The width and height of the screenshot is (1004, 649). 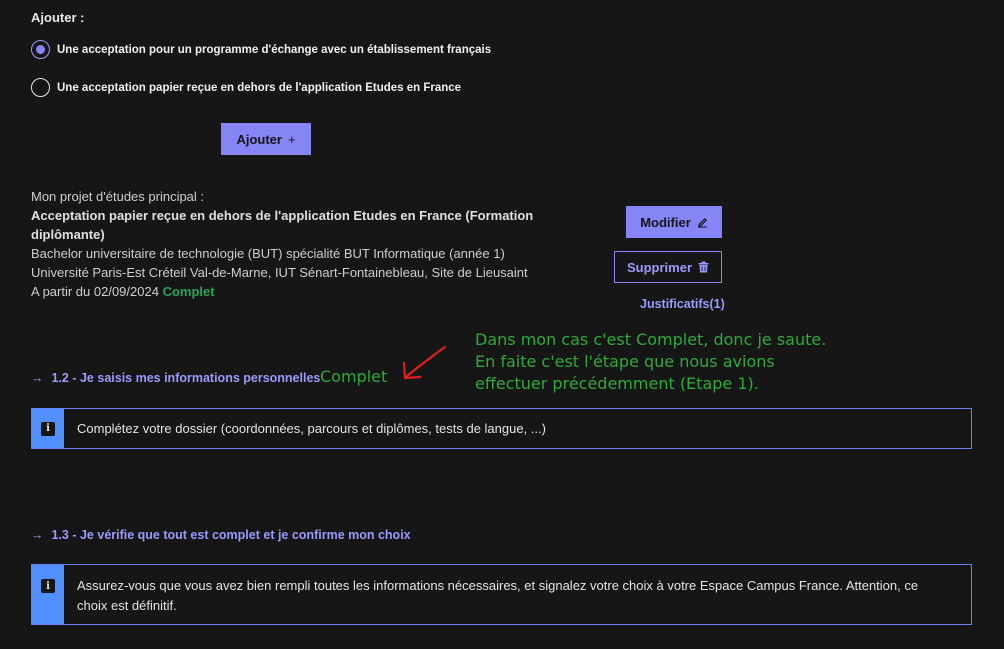 I want to click on modify-button: Modifier, so click(x=674, y=222).